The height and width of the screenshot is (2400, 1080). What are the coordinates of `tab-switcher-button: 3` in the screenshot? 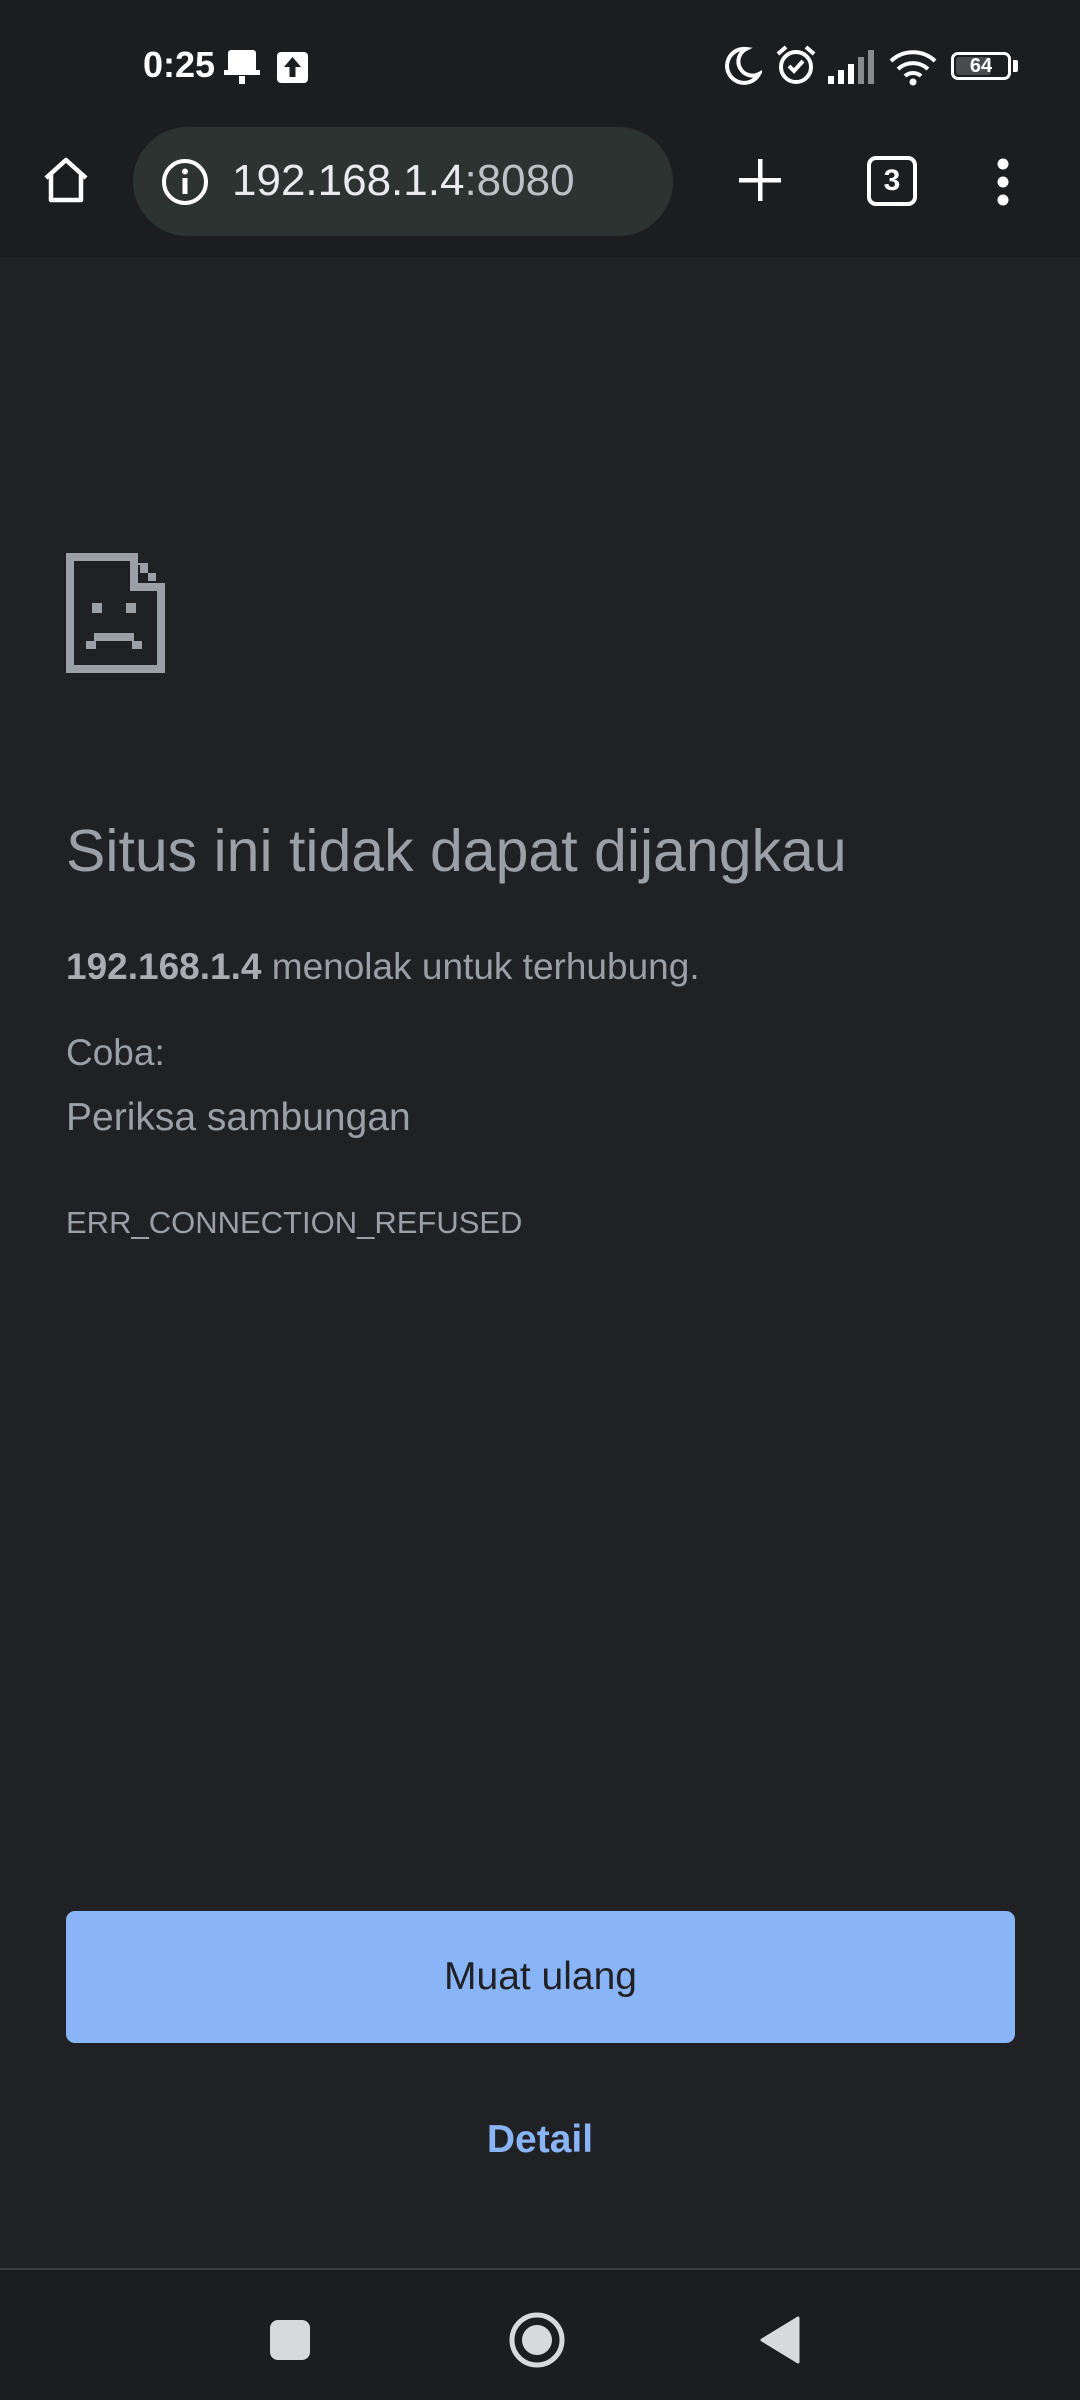 It's located at (892, 181).